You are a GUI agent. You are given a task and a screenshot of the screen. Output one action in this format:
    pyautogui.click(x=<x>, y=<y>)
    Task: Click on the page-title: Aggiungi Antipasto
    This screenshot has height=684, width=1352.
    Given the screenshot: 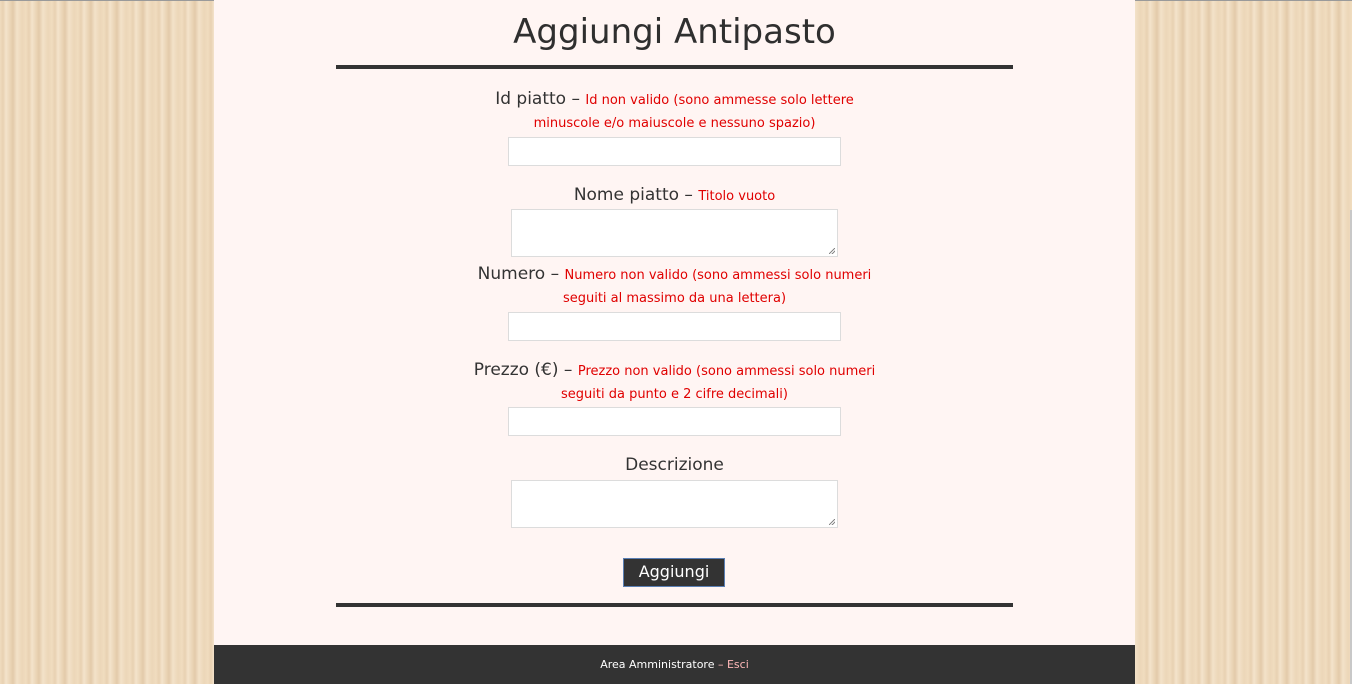 What is the action you would take?
    pyautogui.click(x=674, y=32)
    